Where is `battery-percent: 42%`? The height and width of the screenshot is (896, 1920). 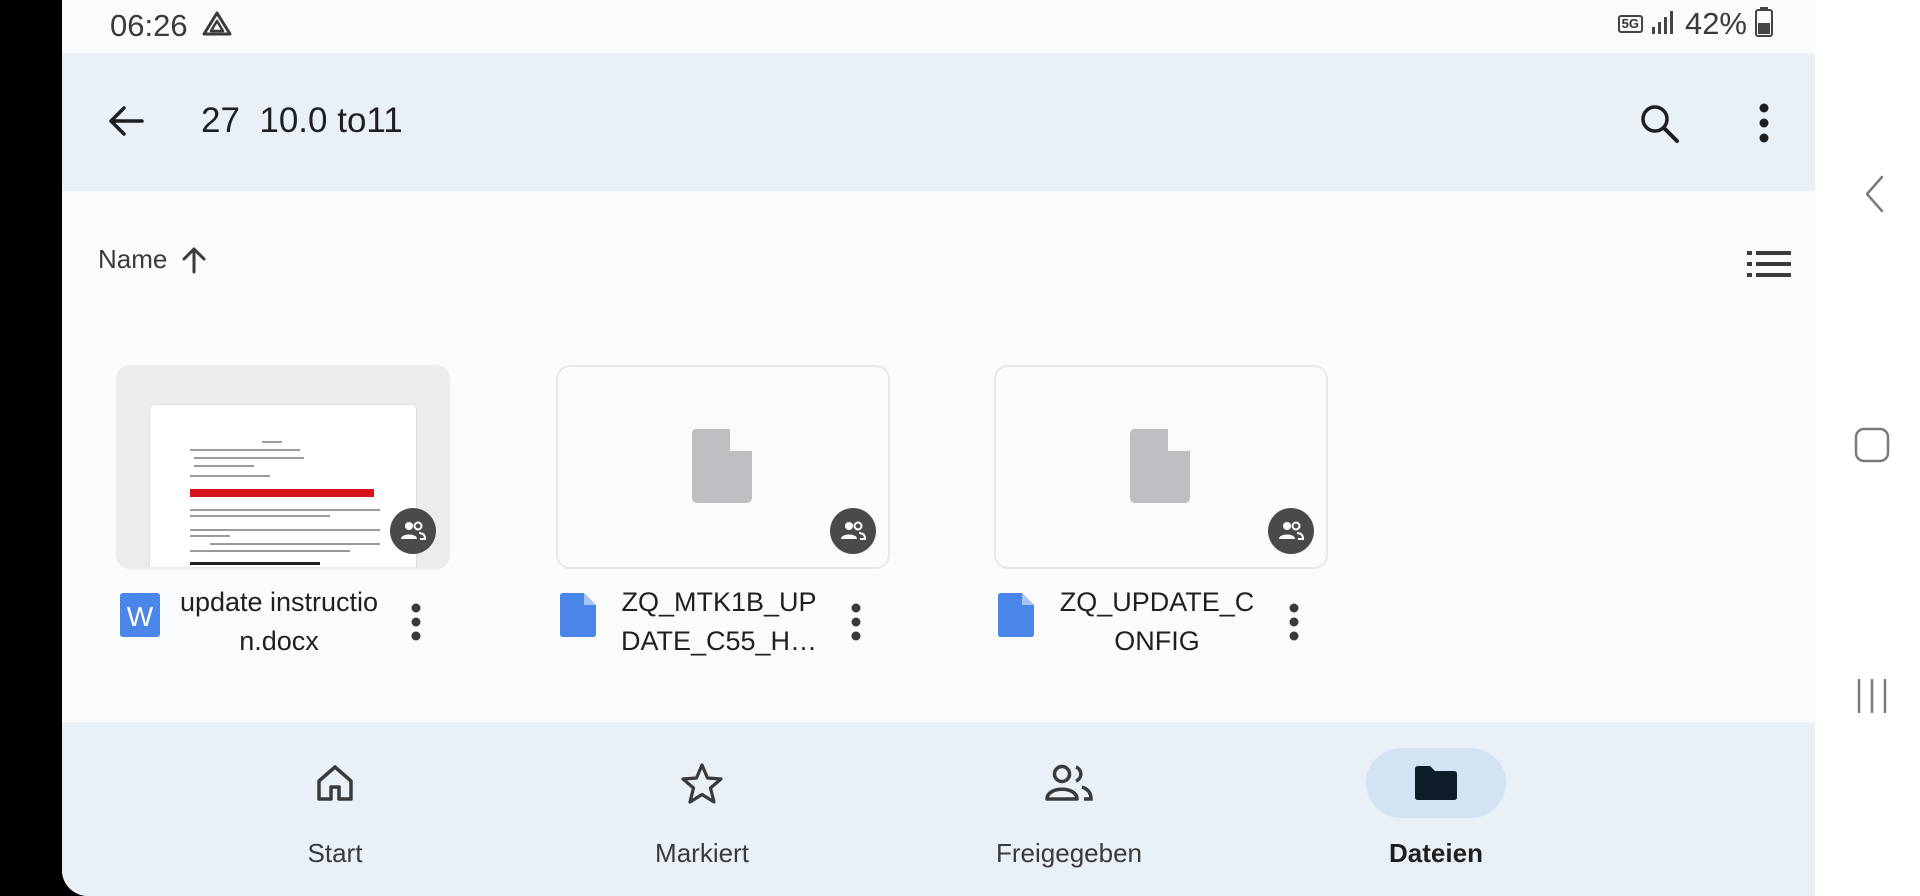 battery-percent: 42% is located at coordinates (1715, 23).